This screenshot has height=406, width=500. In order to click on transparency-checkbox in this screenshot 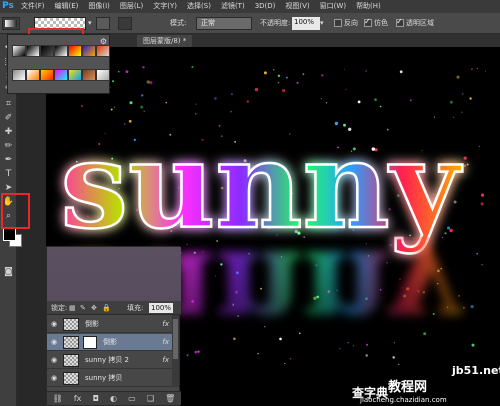, I will do `click(400, 22)`.